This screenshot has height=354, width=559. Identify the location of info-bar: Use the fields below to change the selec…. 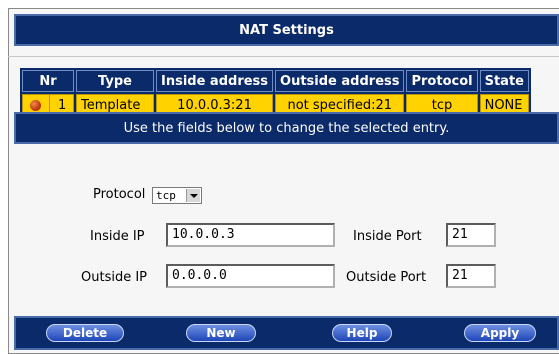
(286, 128).